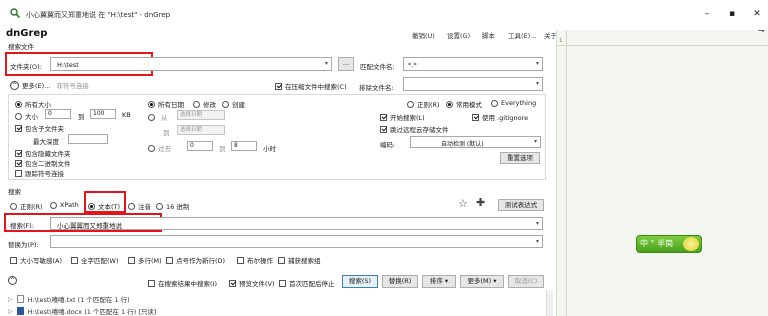  What do you see at coordinates (26, 116) in the screenshot?
I see `size-range-radio: 大小` at bounding box center [26, 116].